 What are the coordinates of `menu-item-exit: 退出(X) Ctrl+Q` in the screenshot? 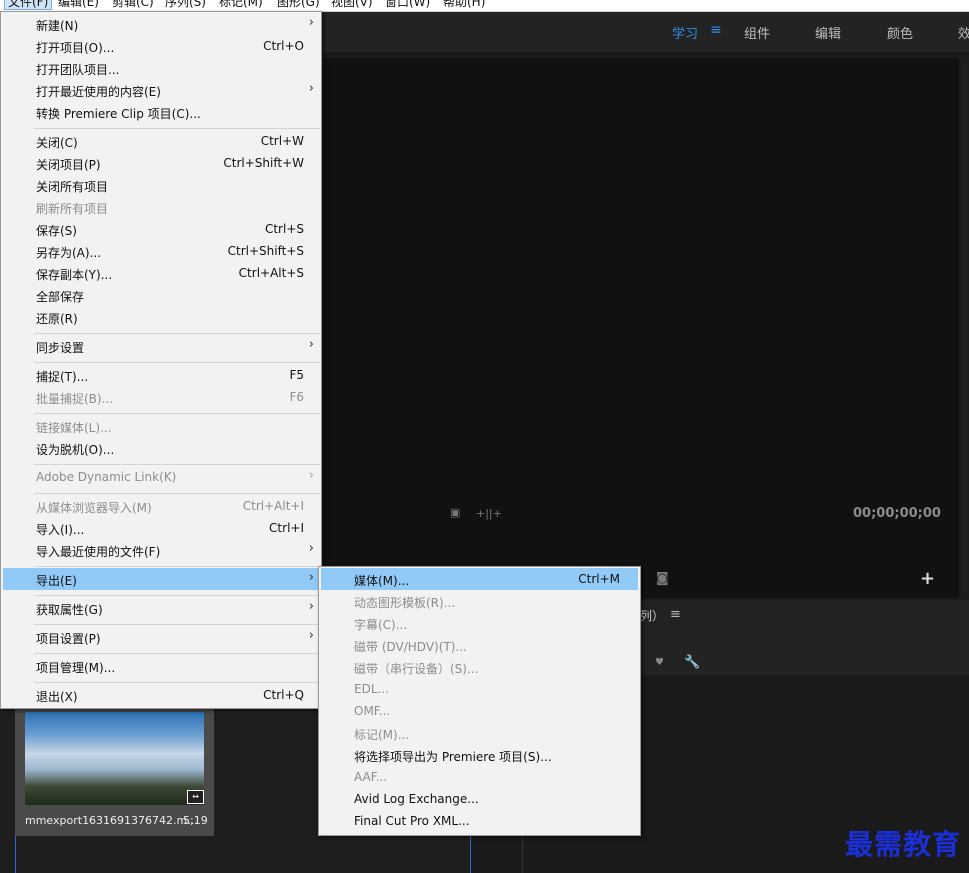 It's located at (161, 695).